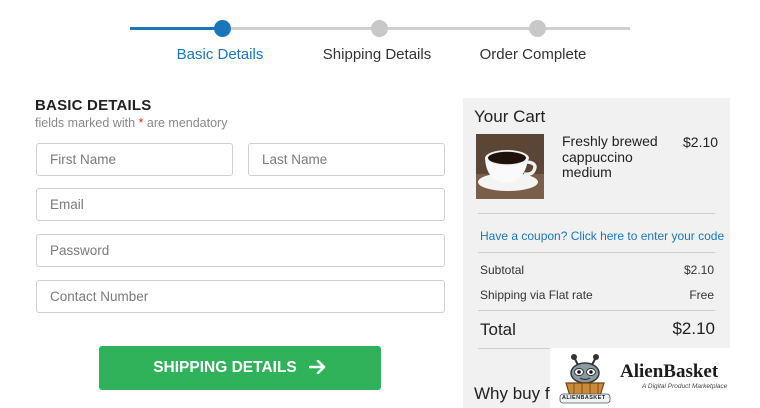  I want to click on coffee-cup-image, so click(510, 166).